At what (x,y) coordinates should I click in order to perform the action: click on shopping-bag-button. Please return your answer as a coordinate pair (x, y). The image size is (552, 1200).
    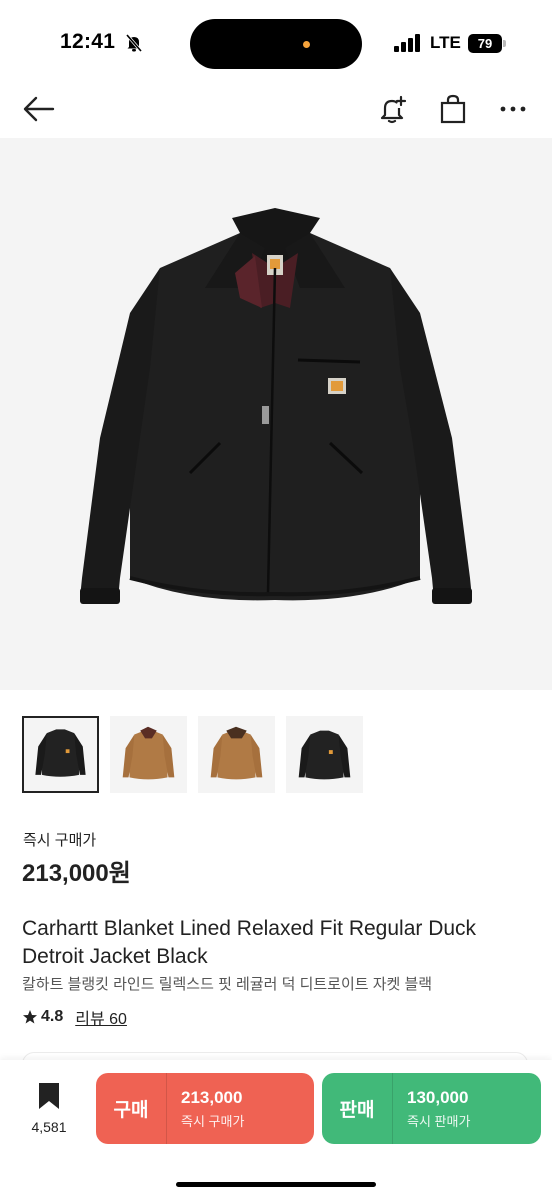
    Looking at the image, I should click on (453, 109).